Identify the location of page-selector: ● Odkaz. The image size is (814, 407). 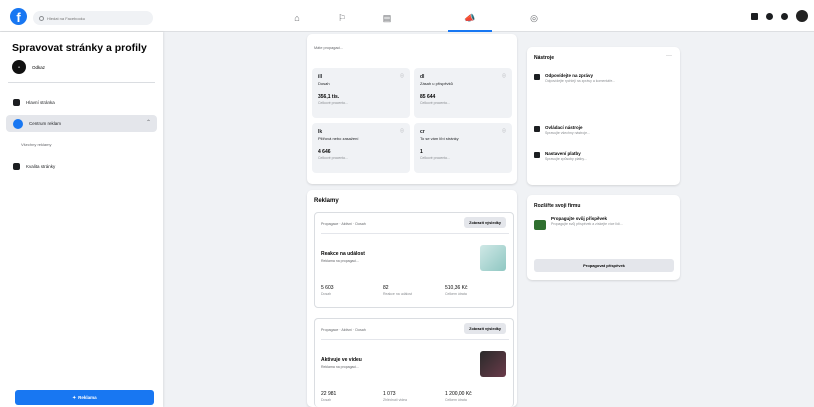
(28, 67).